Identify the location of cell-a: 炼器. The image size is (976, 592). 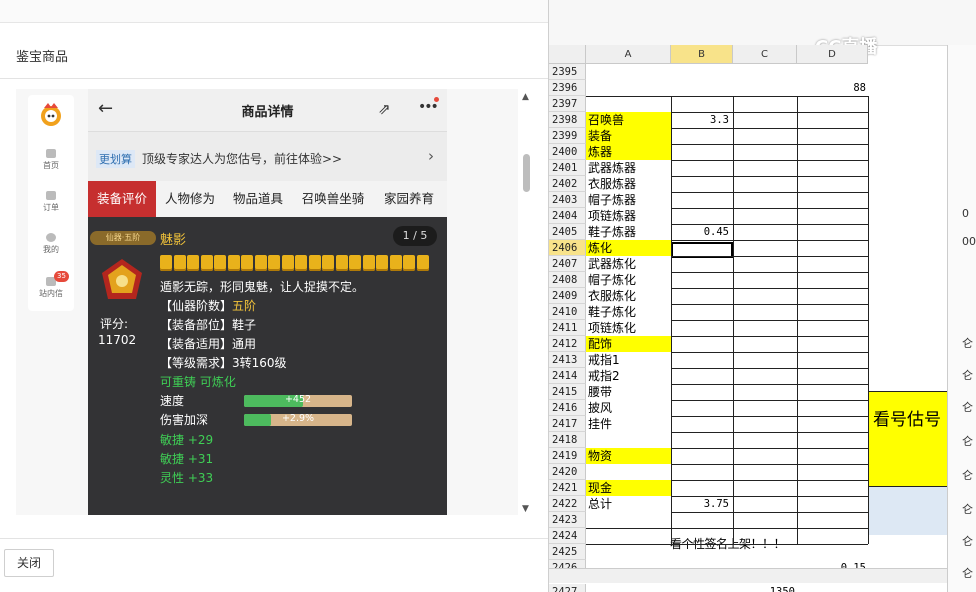
(600, 152).